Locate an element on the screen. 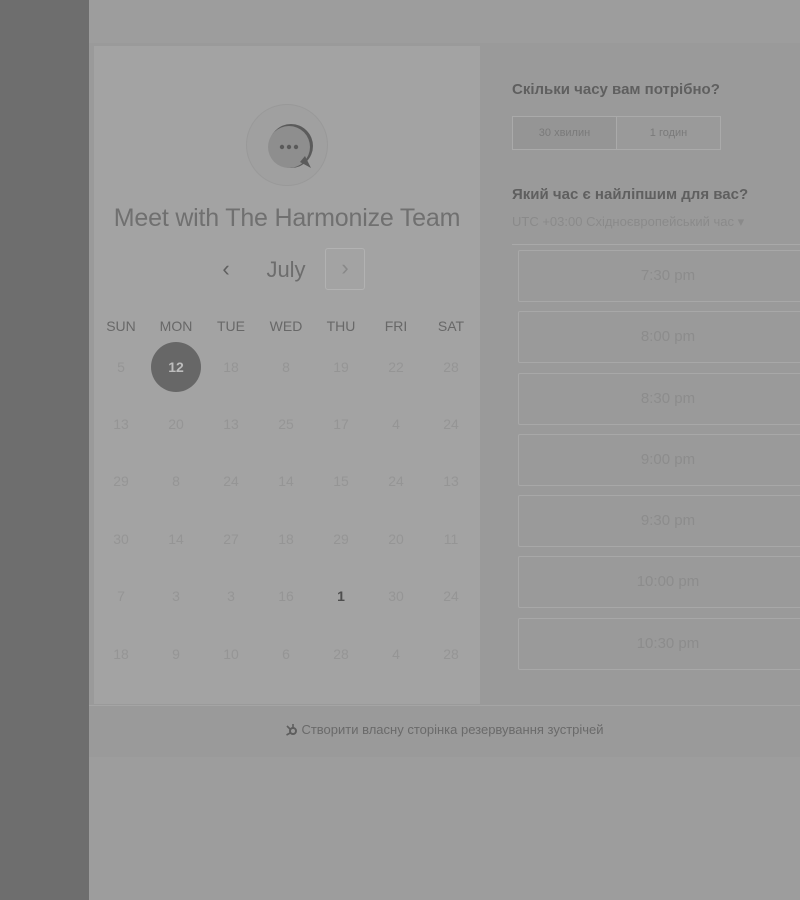 The image size is (800, 900). timezone-dropdown: UTC +03:00 Східноєвропейський час ▾ is located at coordinates (628, 222).